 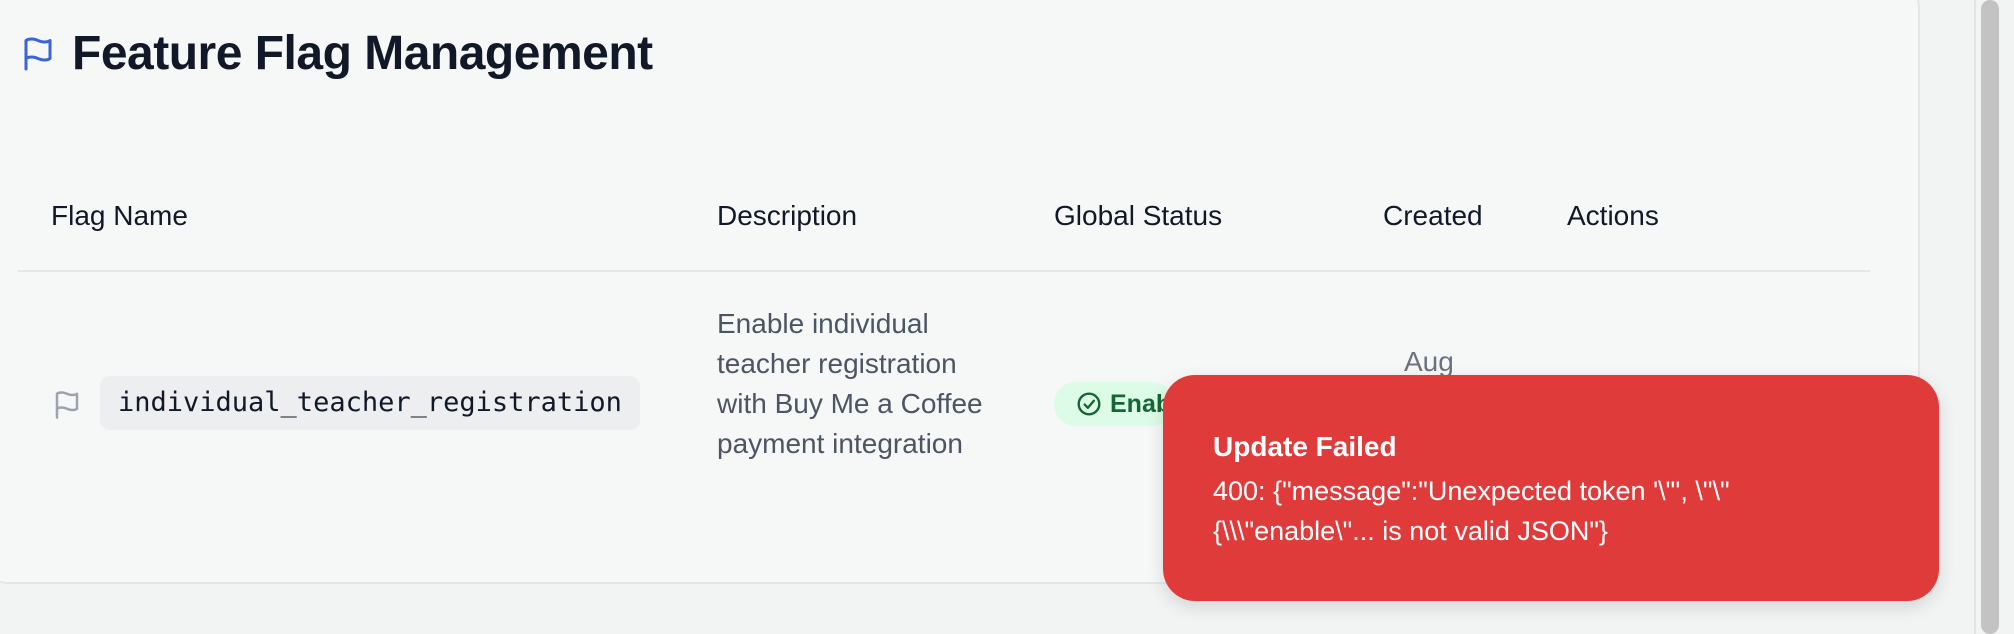 I want to click on scrollbar-thumb, so click(x=1990, y=317).